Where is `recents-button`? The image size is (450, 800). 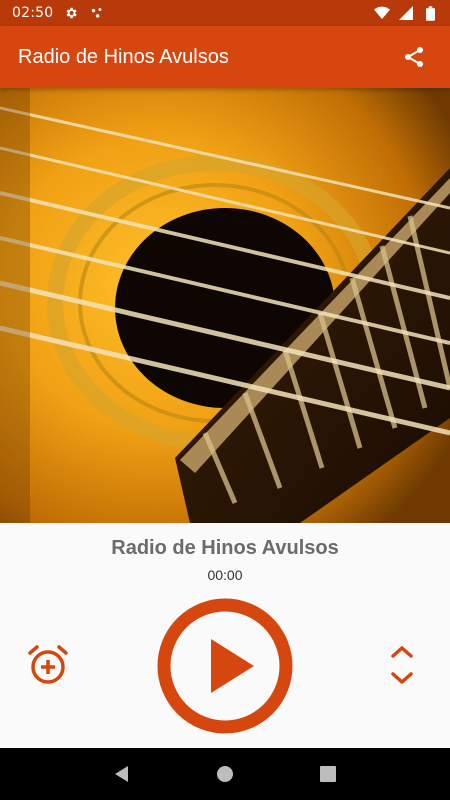
recents-button is located at coordinates (328, 774).